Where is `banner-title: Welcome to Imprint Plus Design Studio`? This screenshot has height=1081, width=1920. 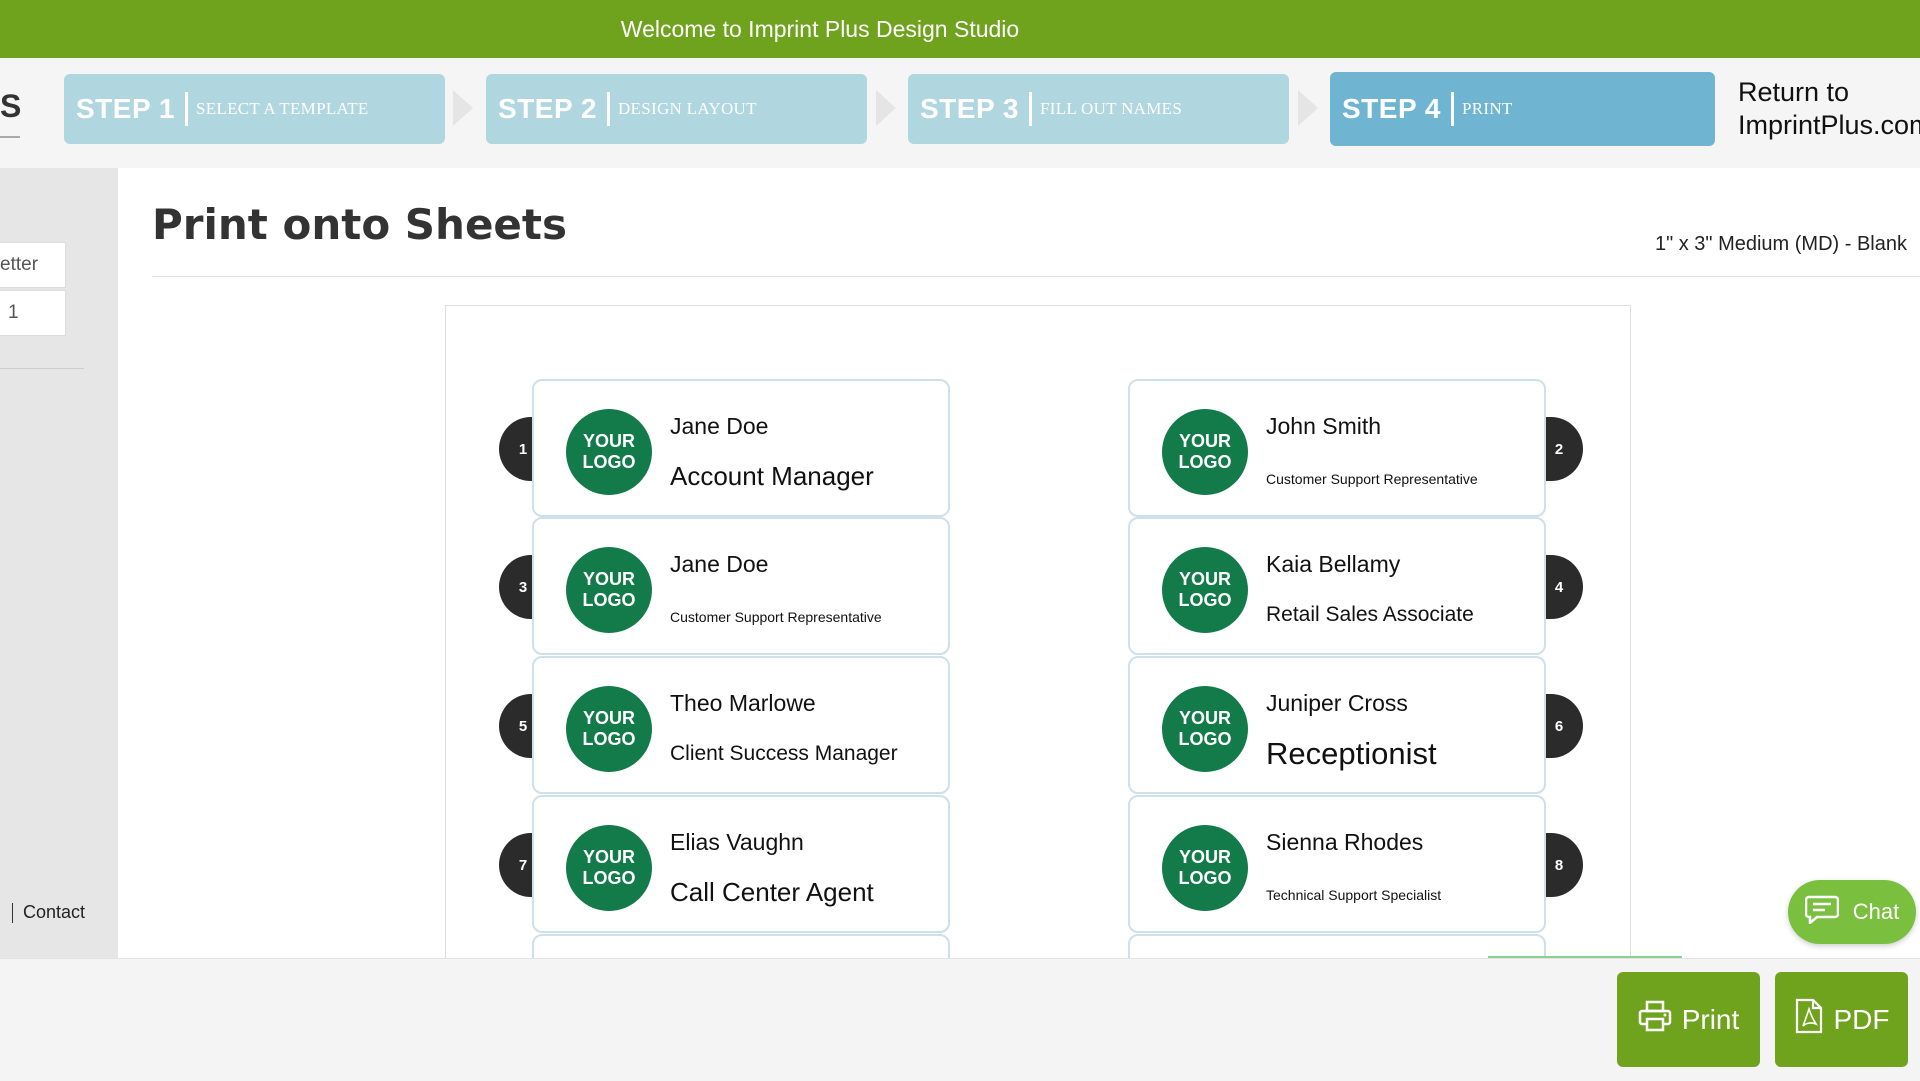
banner-title: Welcome to Imprint Plus Design Studio is located at coordinates (820, 29).